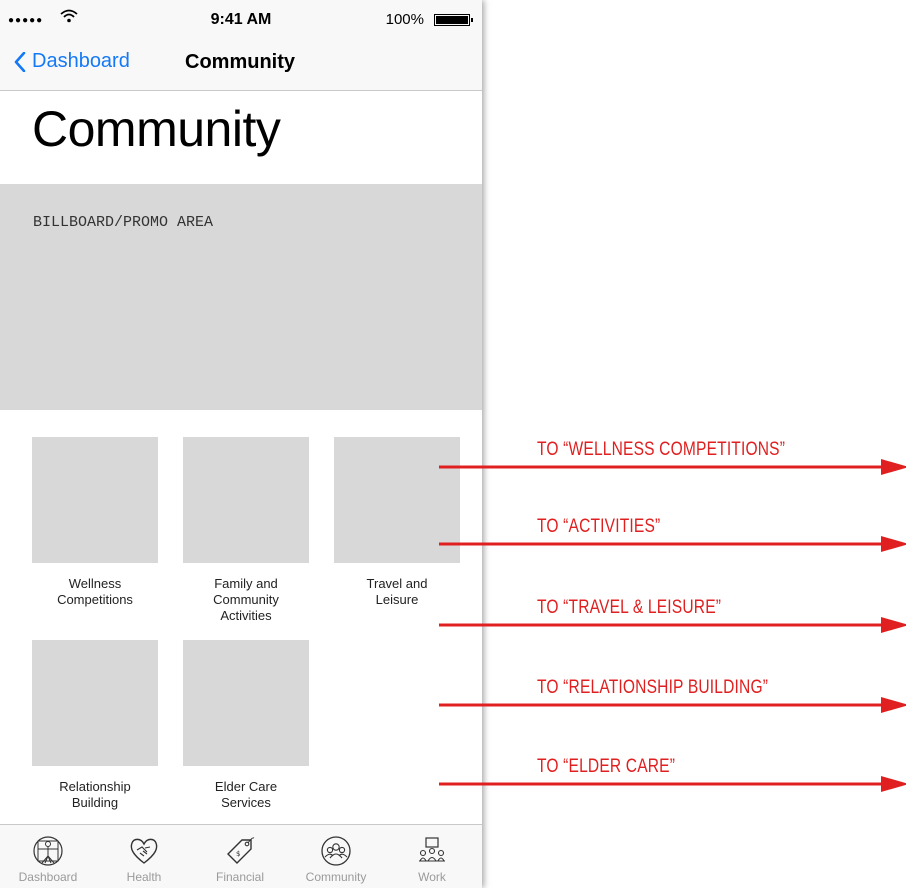 This screenshot has width=906, height=888. I want to click on tile-label-travel-leisure: Travel and Leisure, so click(397, 591).